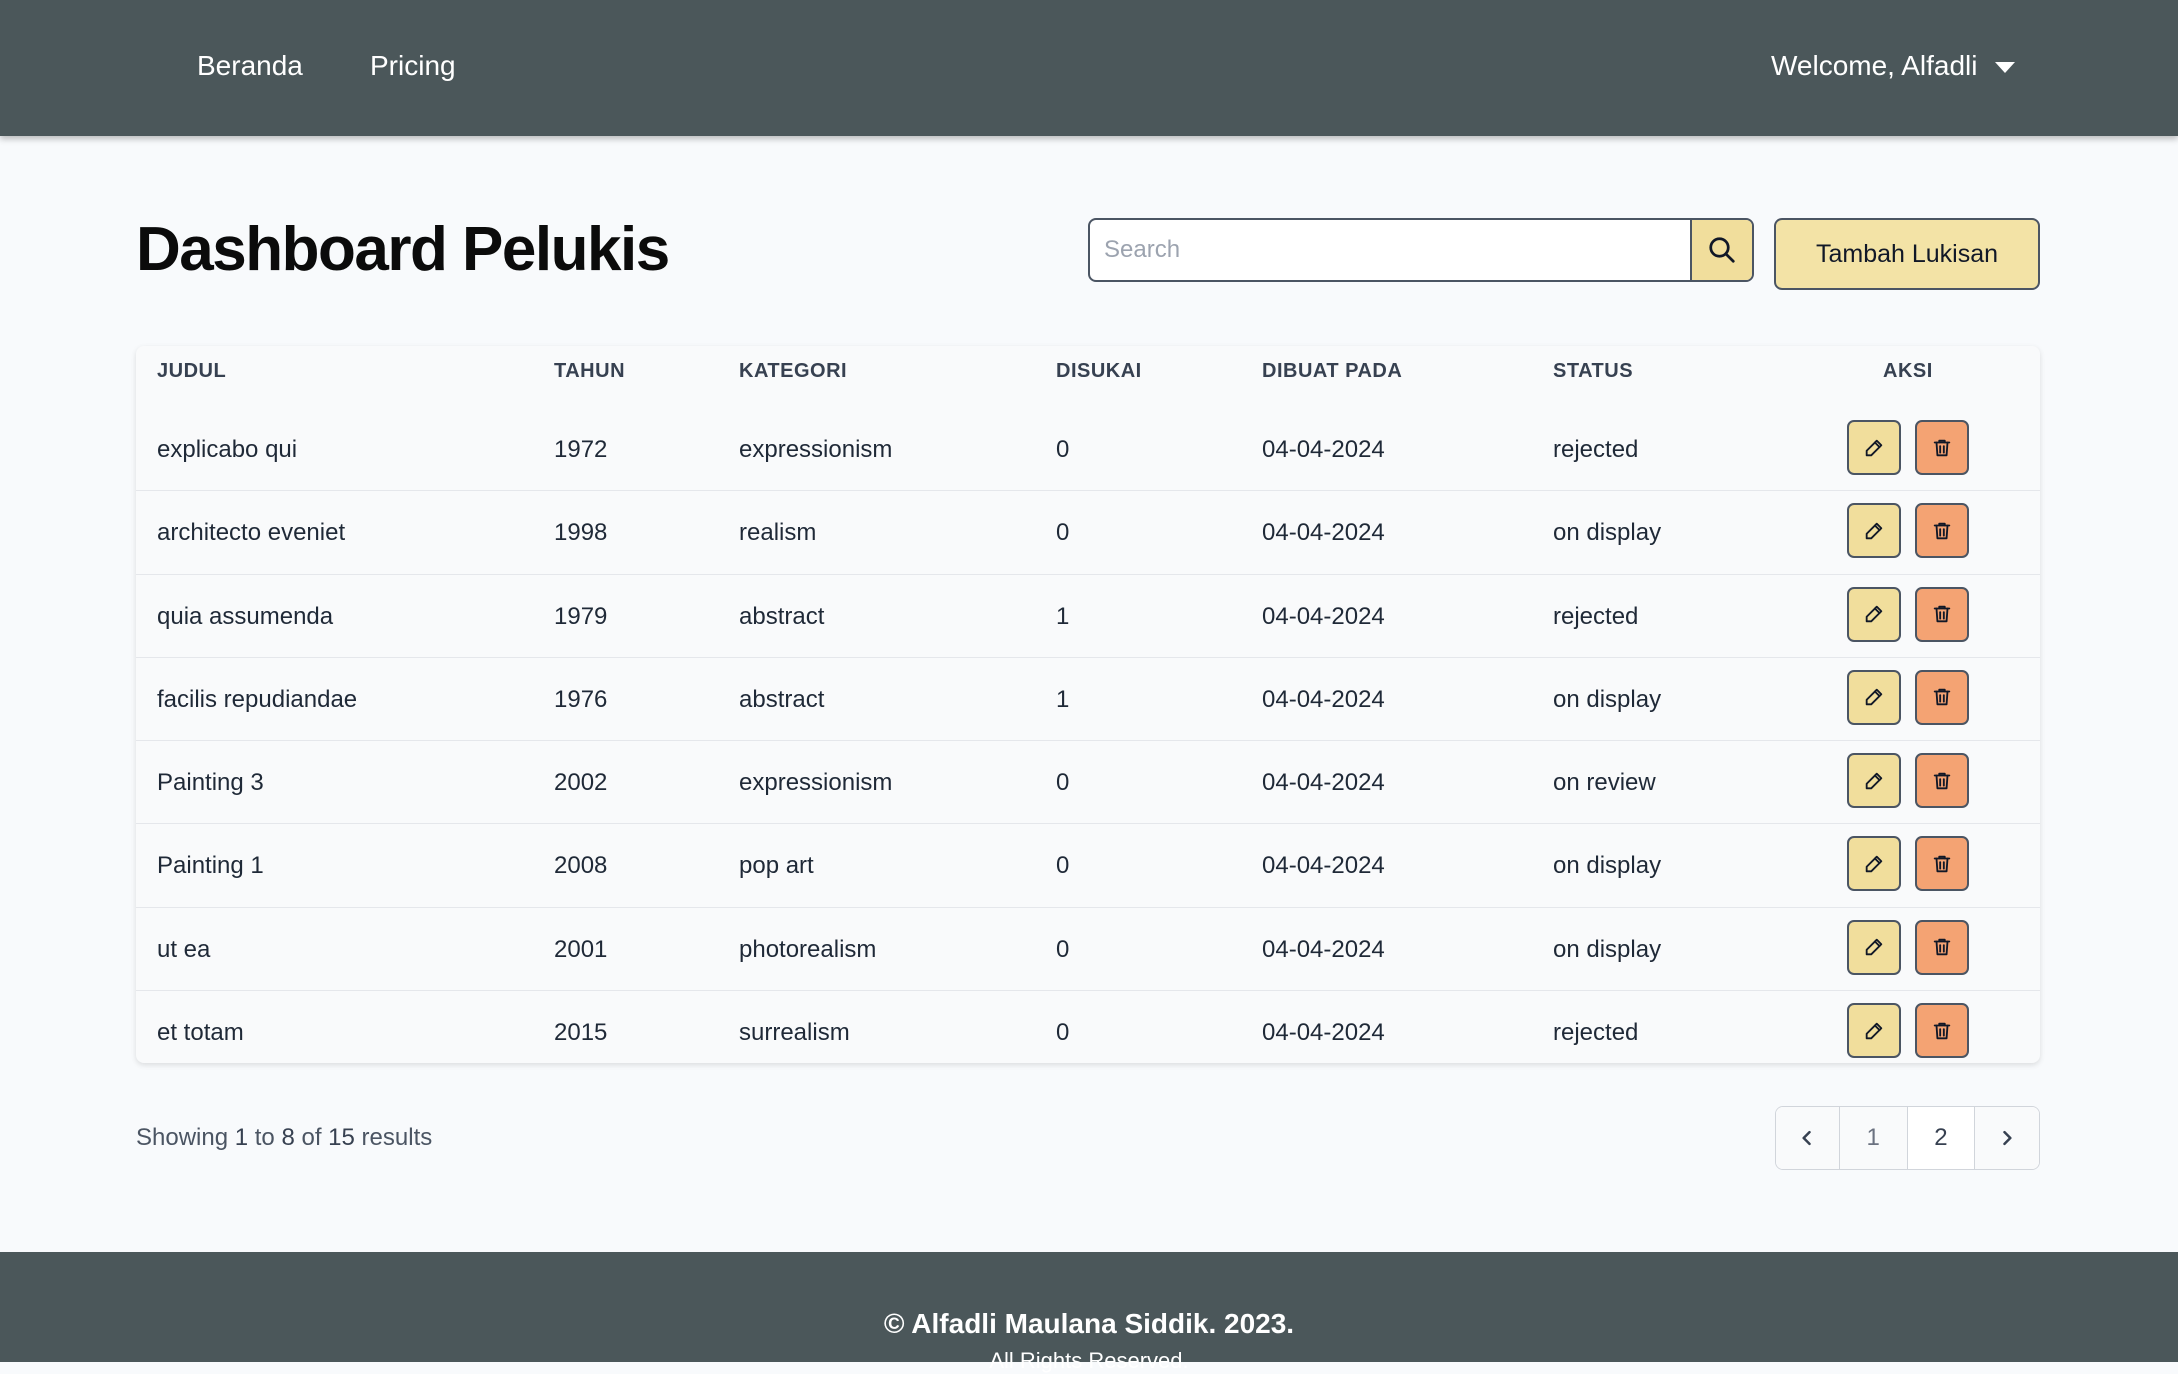  Describe the element at coordinates (581, 783) in the screenshot. I see `cell-tahun: 2002` at that location.